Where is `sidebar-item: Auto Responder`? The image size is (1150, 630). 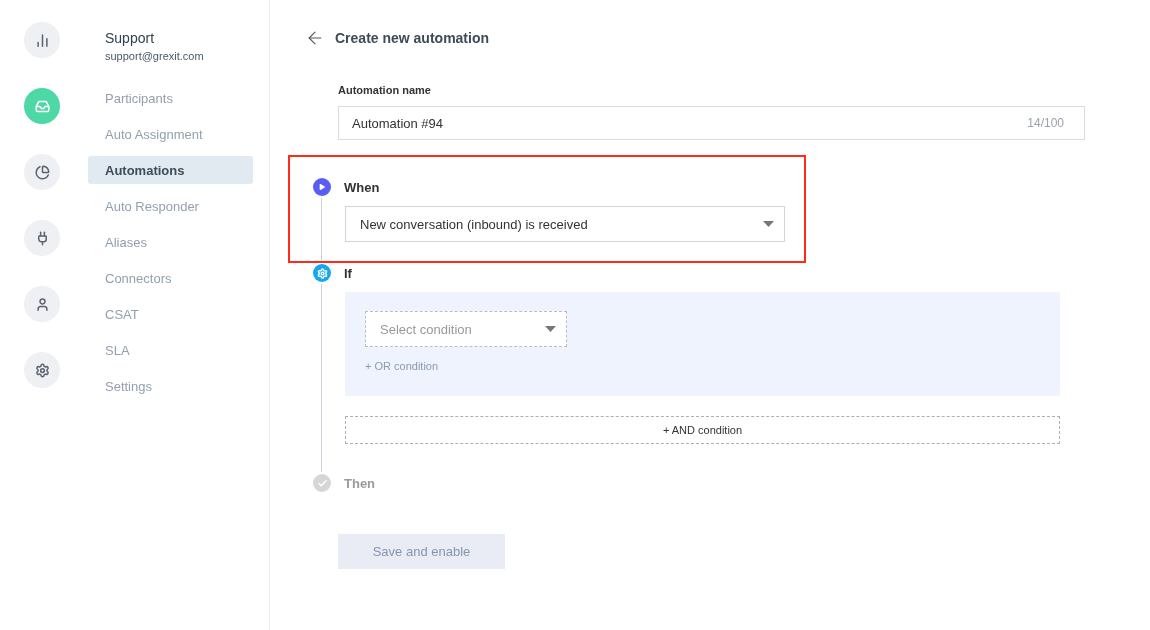
sidebar-item: Auto Responder is located at coordinates (170, 206).